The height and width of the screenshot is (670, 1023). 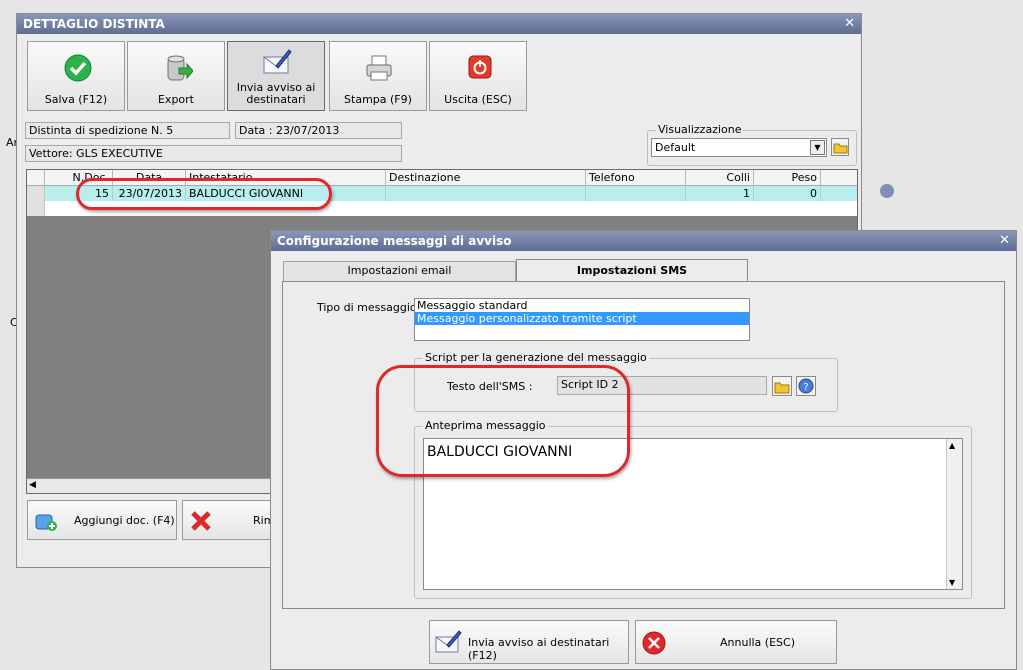 I want to click on button-label: Stampa (F9), so click(x=378, y=99).